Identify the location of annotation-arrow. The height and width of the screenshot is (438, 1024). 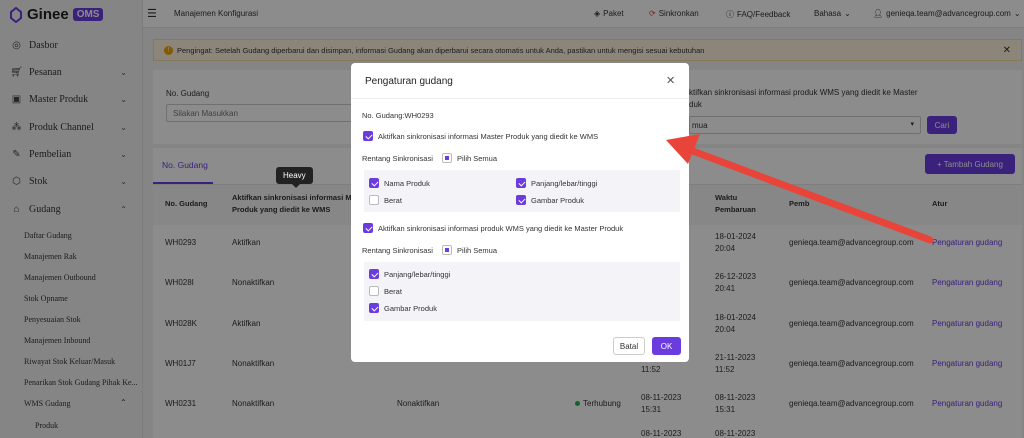
(800, 189).